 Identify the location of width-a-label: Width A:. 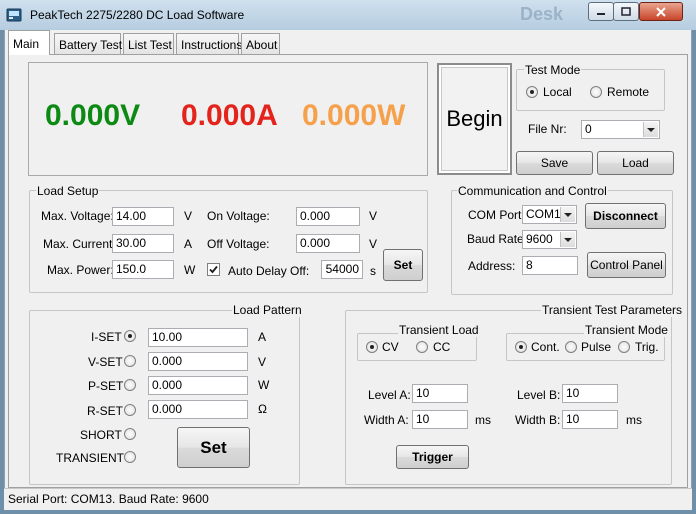
(386, 420).